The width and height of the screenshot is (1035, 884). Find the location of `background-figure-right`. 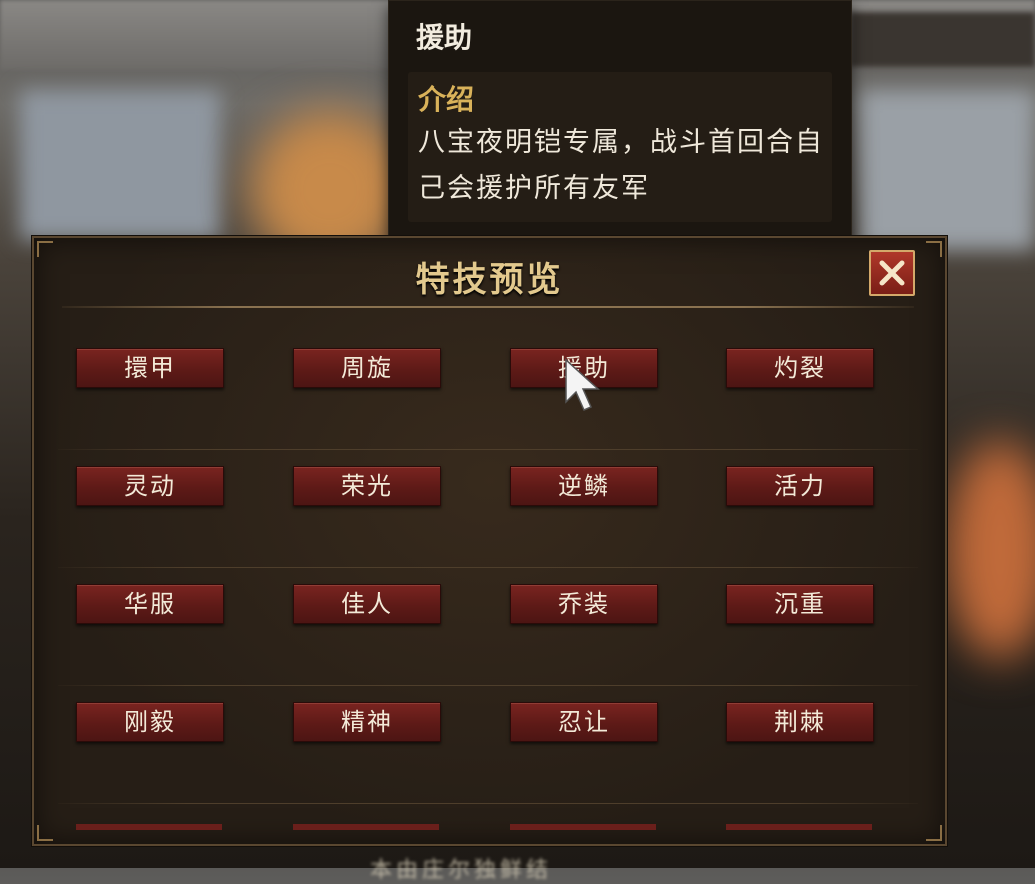

background-figure-right is located at coordinates (990, 550).